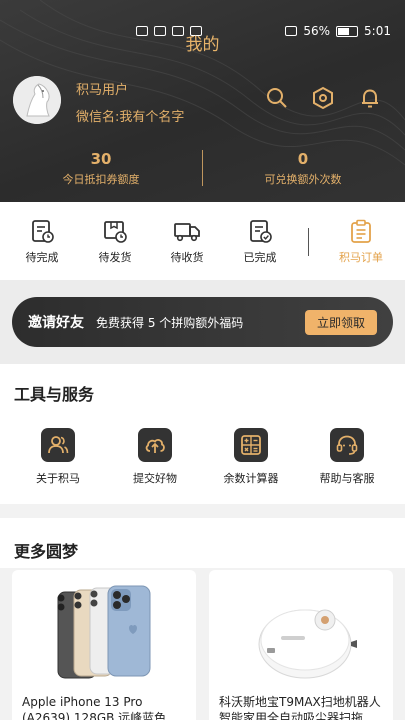 This screenshot has width=405, height=720. I want to click on invite-title: 邀请好友, so click(56, 323).